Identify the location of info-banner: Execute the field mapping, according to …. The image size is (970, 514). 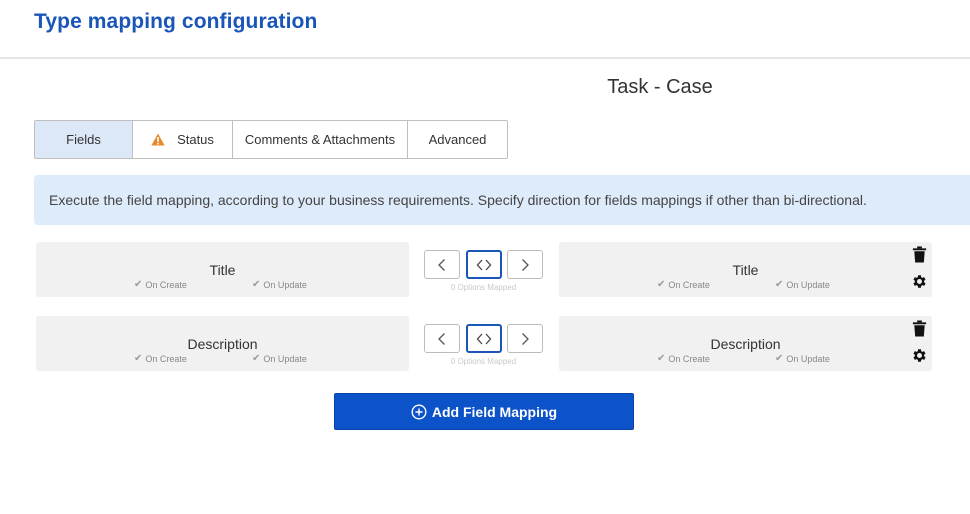
(502, 200).